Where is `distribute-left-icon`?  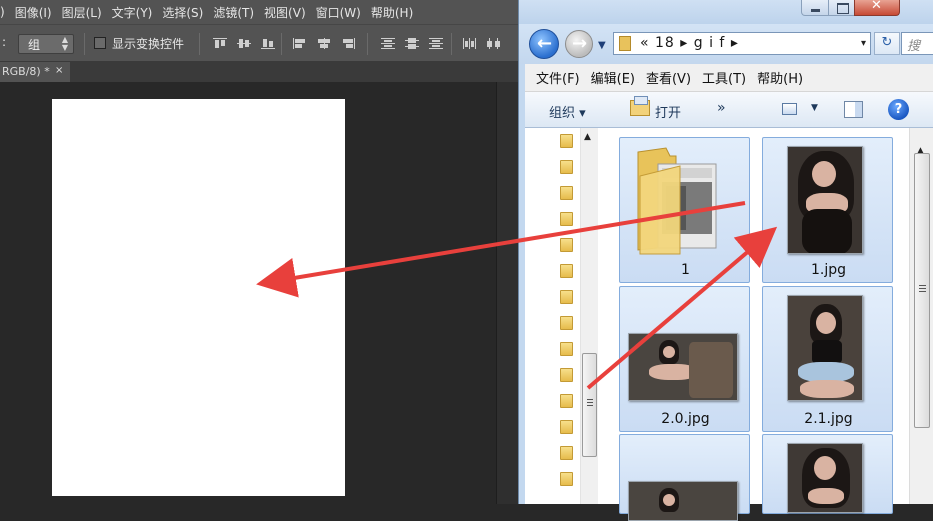 distribute-left-icon is located at coordinates (470, 43).